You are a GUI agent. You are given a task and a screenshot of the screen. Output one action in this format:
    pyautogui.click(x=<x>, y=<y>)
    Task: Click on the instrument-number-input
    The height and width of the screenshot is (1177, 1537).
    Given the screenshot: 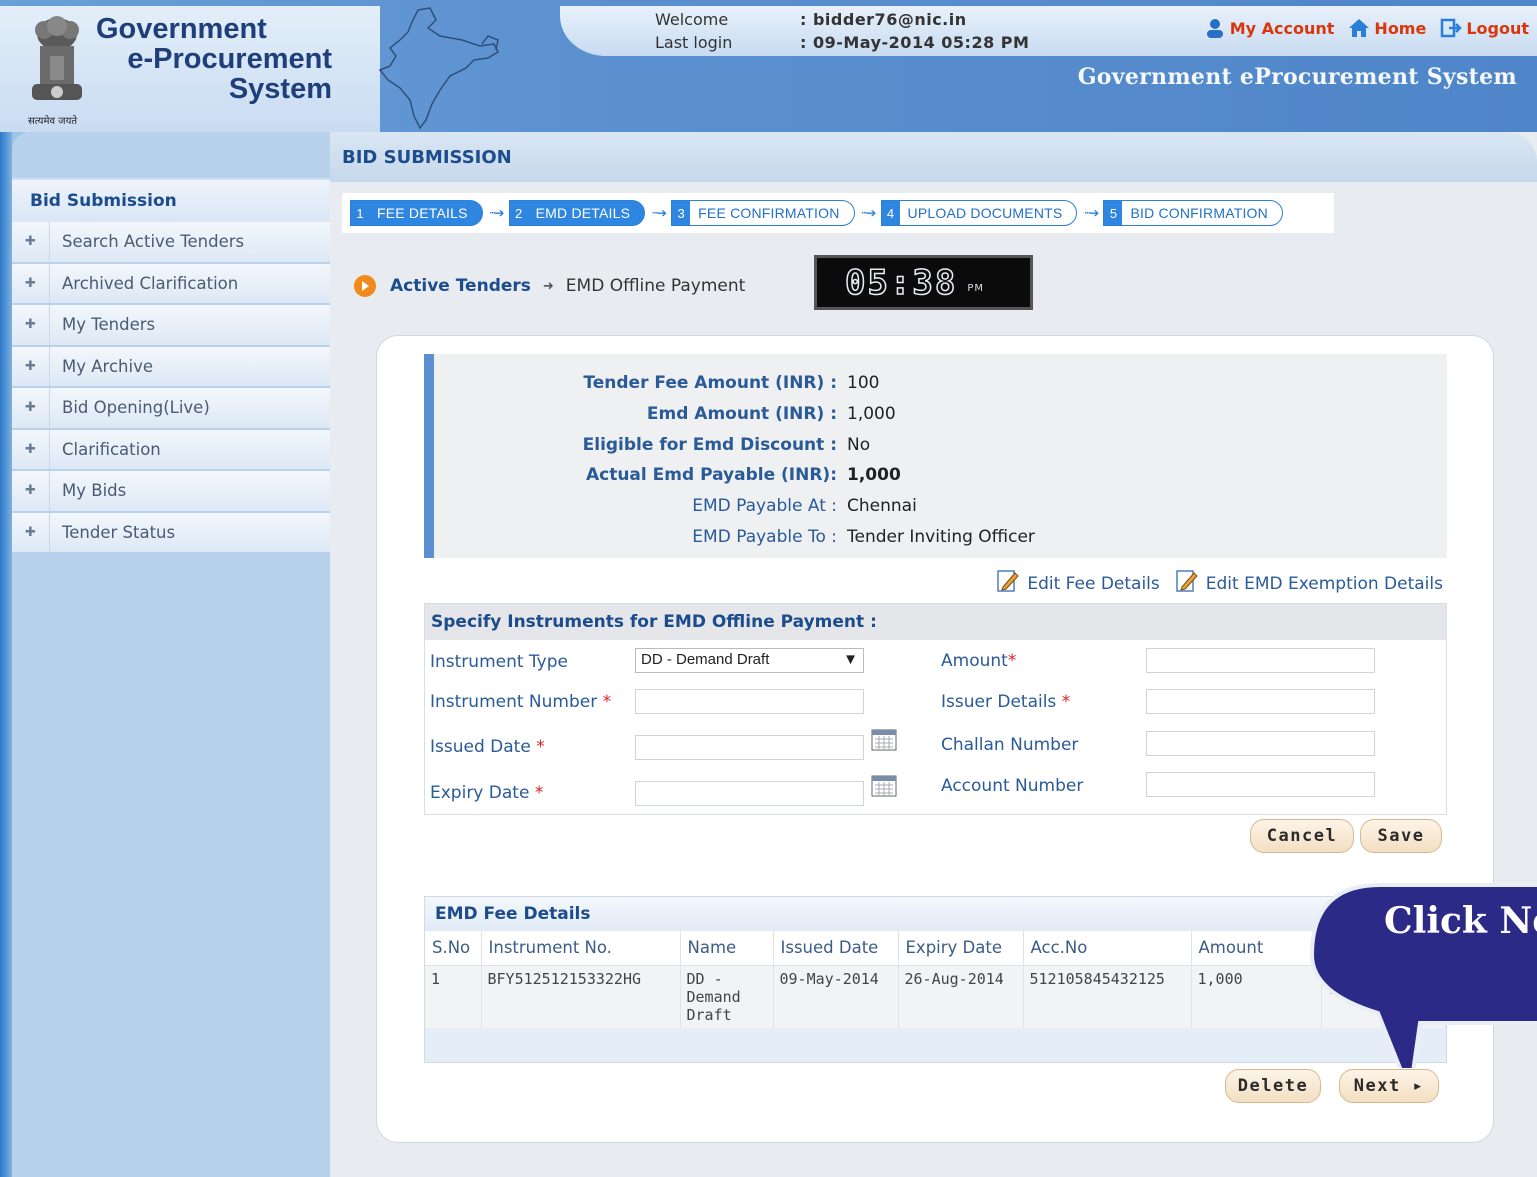 What is the action you would take?
    pyautogui.click(x=749, y=701)
    